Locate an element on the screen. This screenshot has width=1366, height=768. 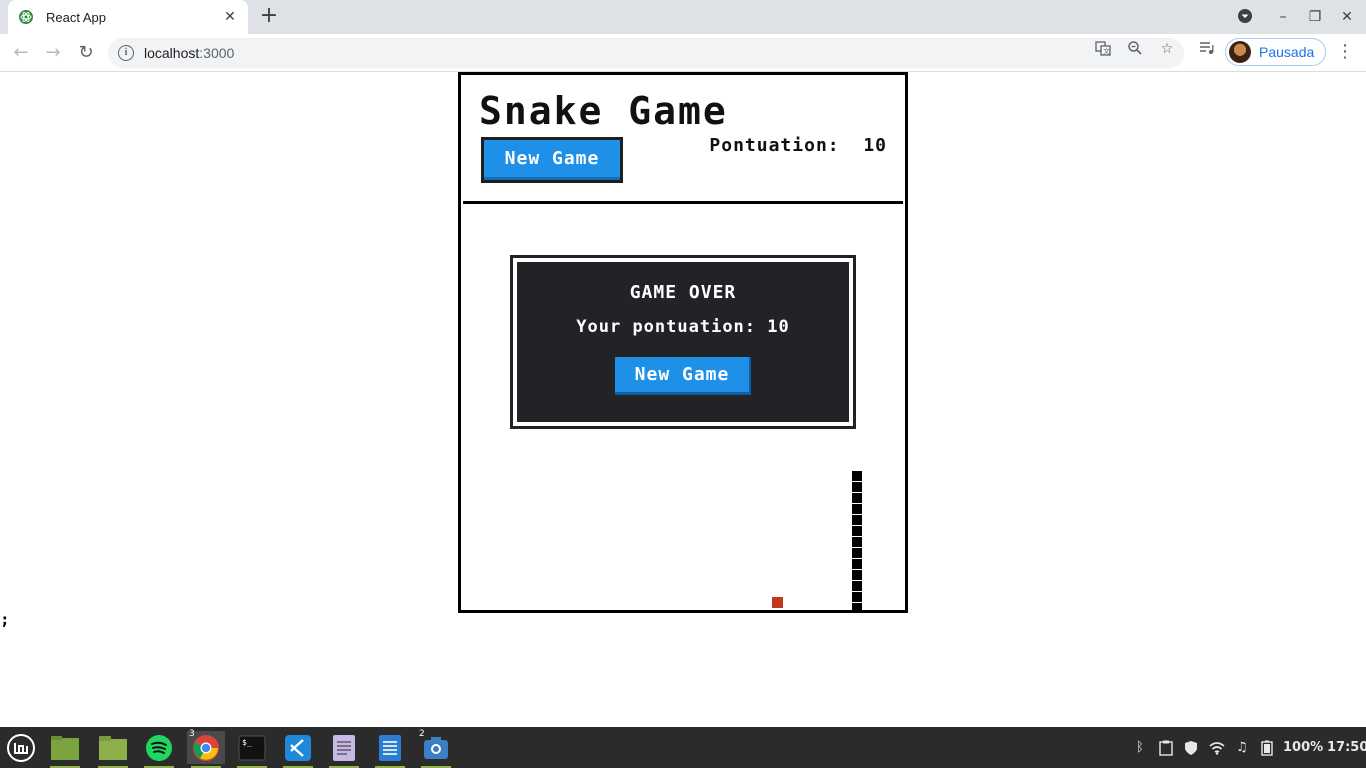
tab-title: React App is located at coordinates (76, 17).